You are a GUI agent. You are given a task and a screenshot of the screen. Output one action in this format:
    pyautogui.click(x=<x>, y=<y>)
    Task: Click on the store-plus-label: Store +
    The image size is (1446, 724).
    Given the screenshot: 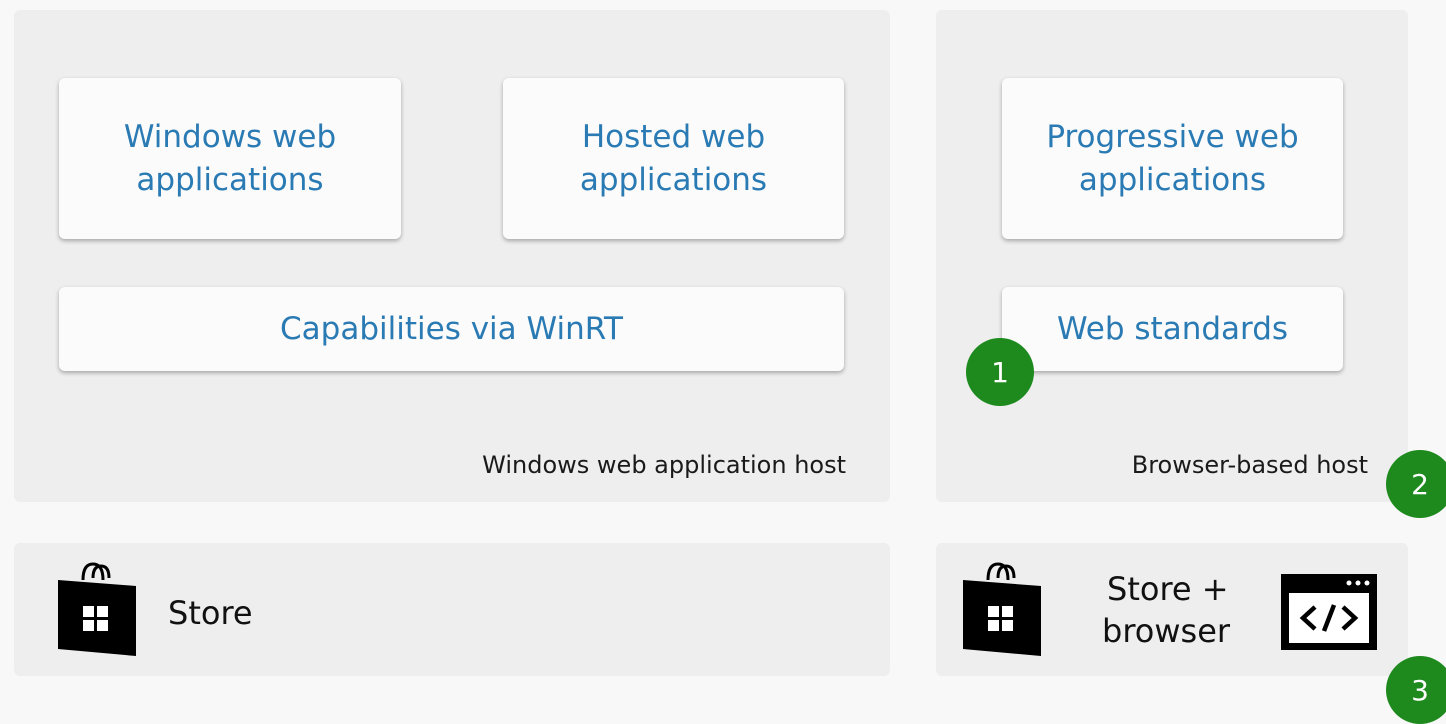 What is the action you would take?
    pyautogui.click(x=1168, y=589)
    